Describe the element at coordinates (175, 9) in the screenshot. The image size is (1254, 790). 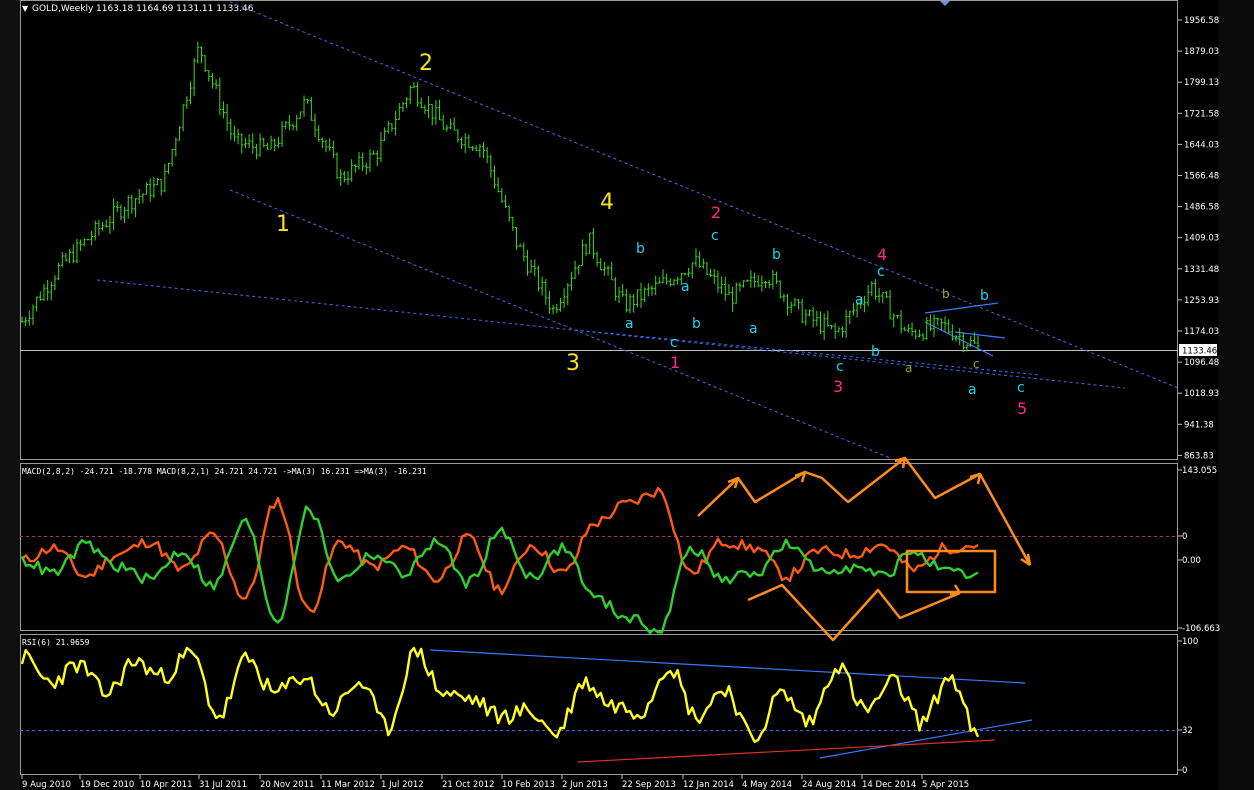
I see `ohlc-readout: 1163.18 1164.69 1131.11 1133.46` at that location.